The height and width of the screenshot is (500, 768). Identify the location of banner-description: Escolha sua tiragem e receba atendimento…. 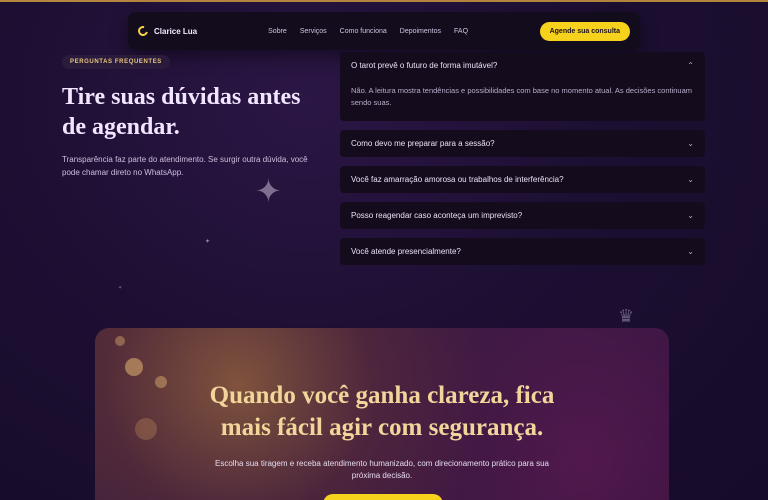
(382, 469).